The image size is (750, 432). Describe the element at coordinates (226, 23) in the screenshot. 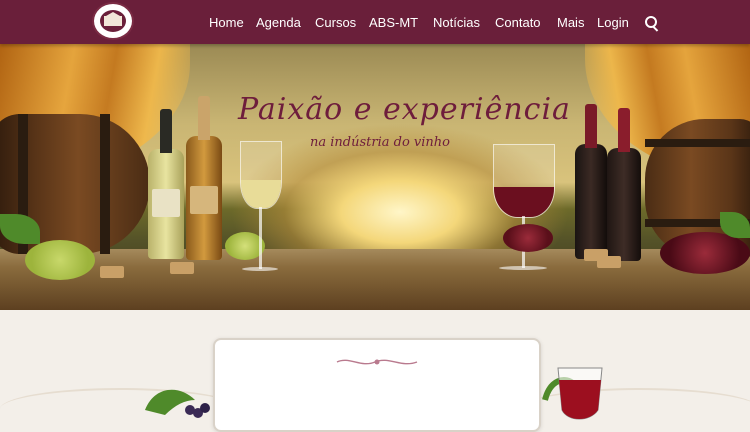

I see `nav-home: Home` at that location.